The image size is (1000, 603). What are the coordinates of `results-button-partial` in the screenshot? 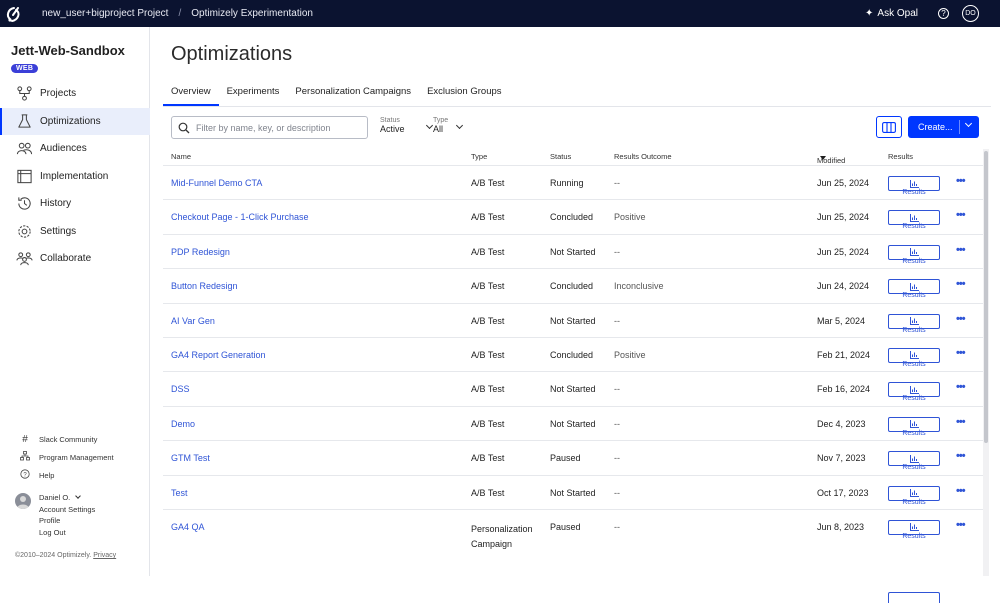 It's located at (914, 597).